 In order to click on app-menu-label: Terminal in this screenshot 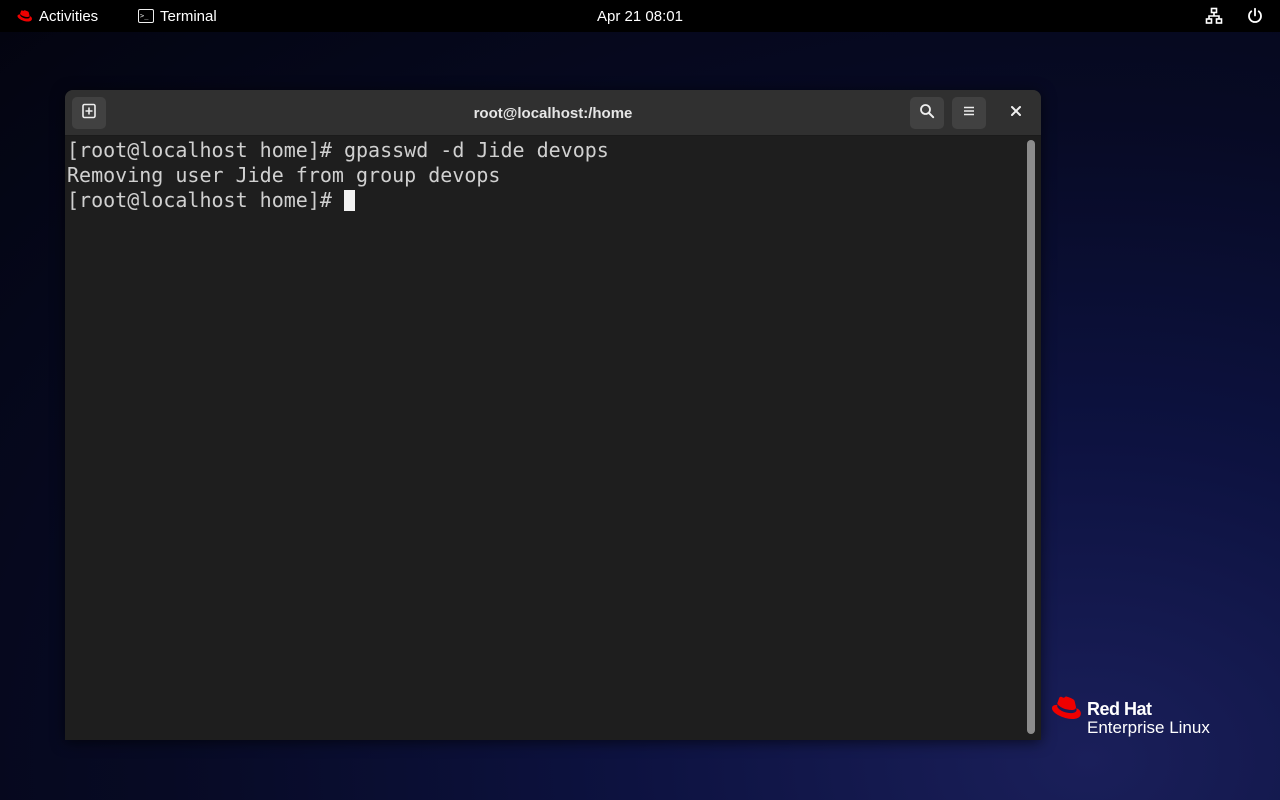, I will do `click(188, 16)`.